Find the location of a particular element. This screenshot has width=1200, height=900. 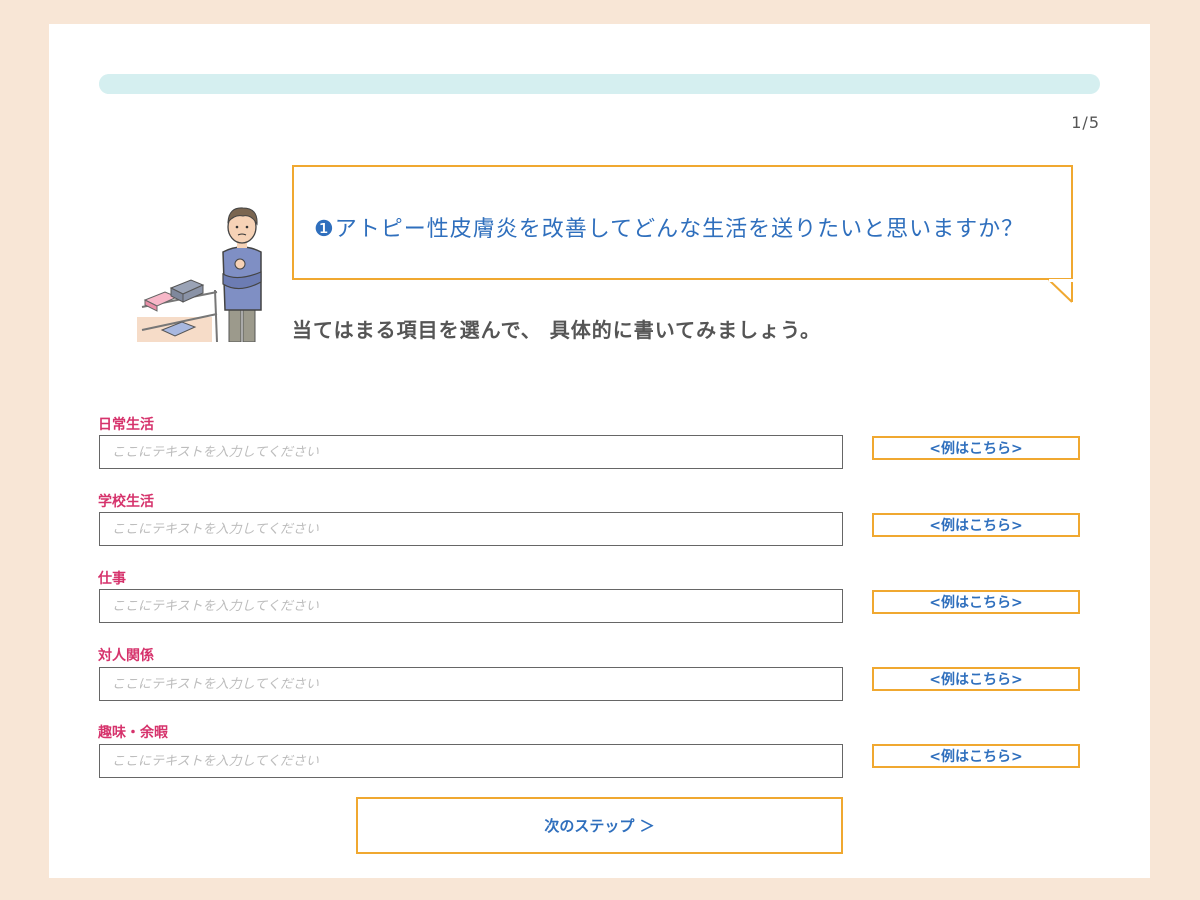

daily-life-input is located at coordinates (471, 452).